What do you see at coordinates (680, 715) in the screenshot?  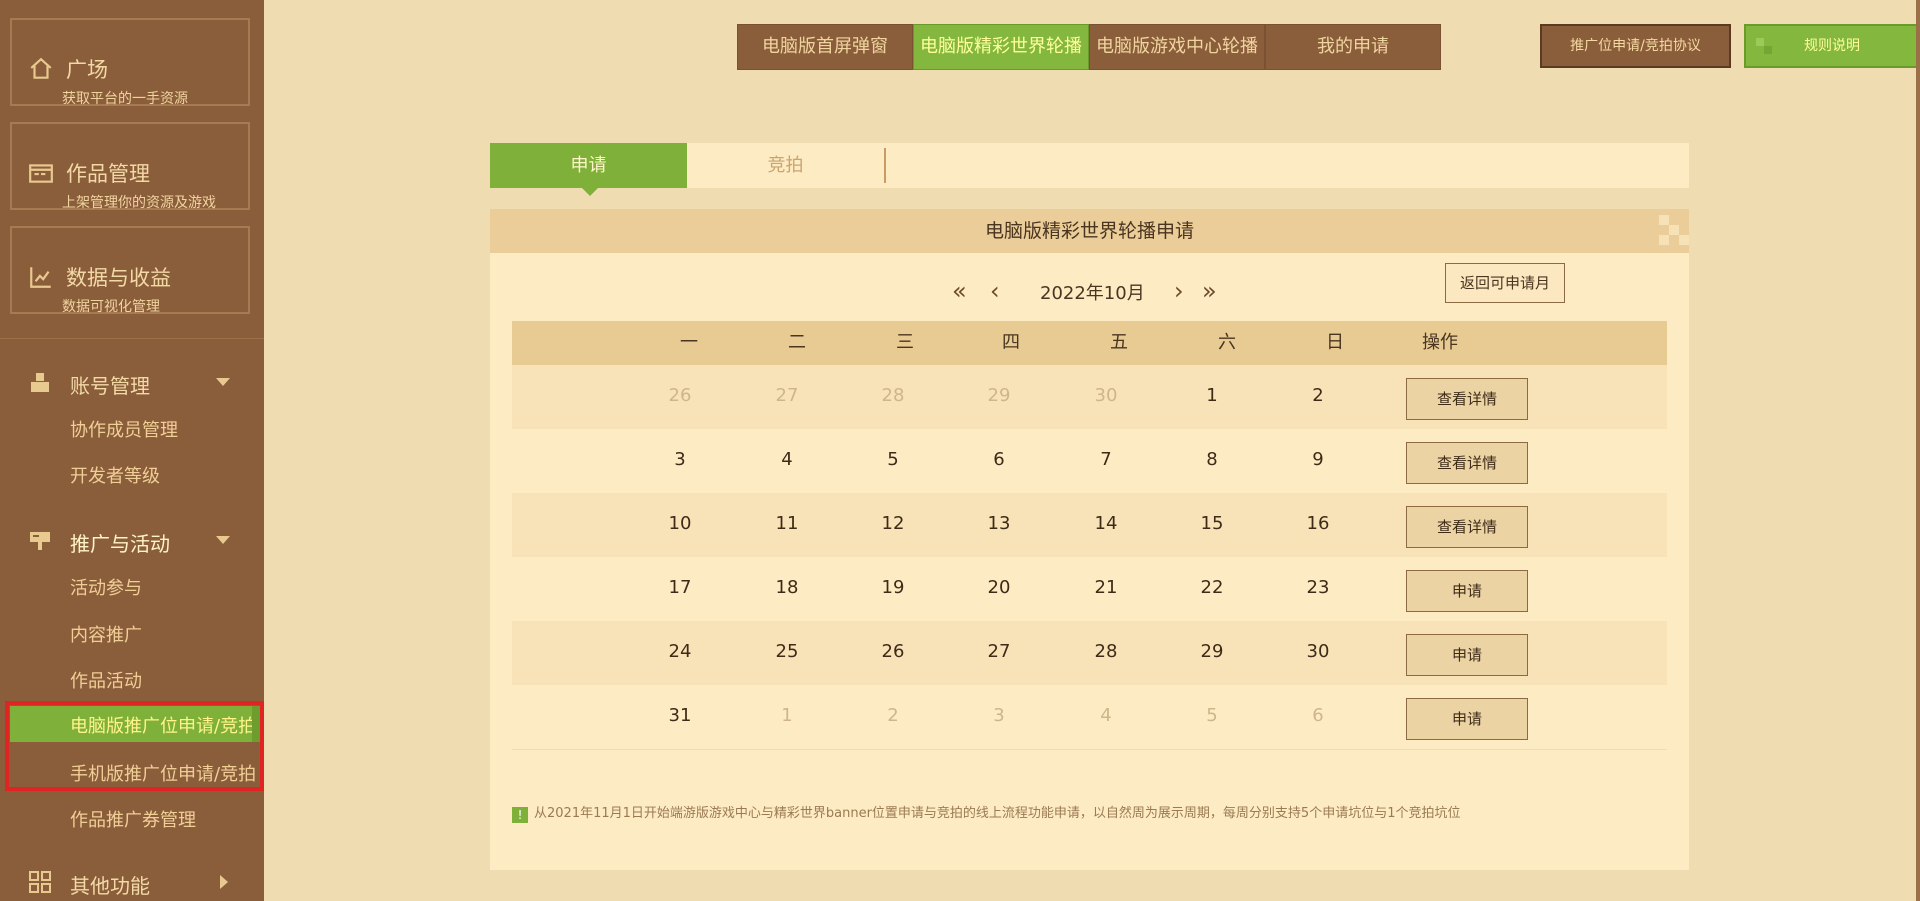 I see `day-cell: 31` at bounding box center [680, 715].